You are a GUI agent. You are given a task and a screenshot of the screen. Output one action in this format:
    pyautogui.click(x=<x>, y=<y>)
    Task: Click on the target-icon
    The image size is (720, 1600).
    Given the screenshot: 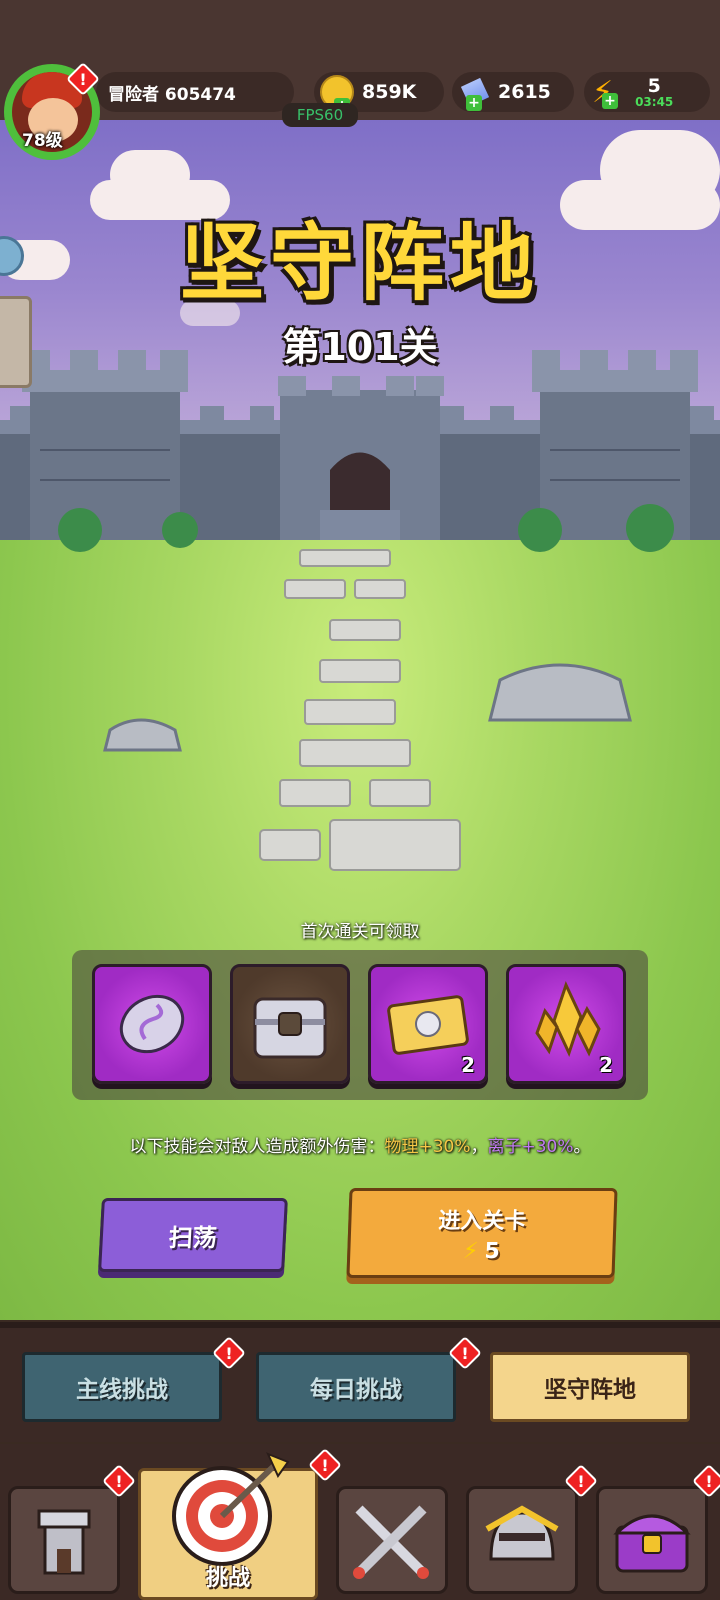 What is the action you would take?
    pyautogui.click(x=231, y=1509)
    